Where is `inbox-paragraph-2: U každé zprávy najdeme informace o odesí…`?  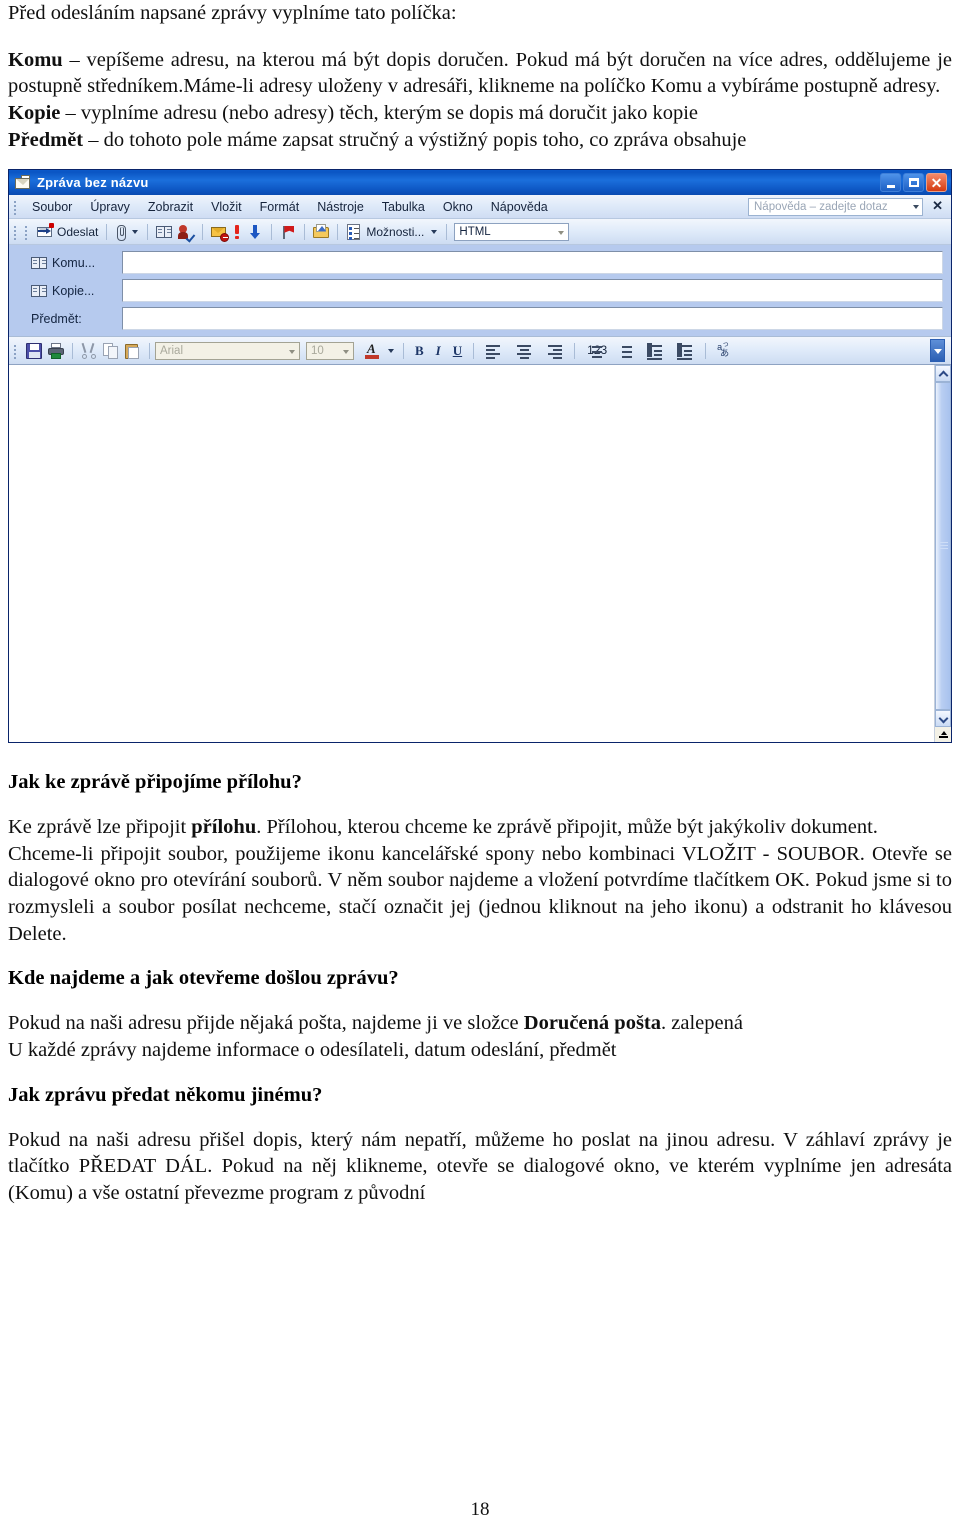 inbox-paragraph-2: U každé zprávy najdeme informace o odesí… is located at coordinates (312, 1050).